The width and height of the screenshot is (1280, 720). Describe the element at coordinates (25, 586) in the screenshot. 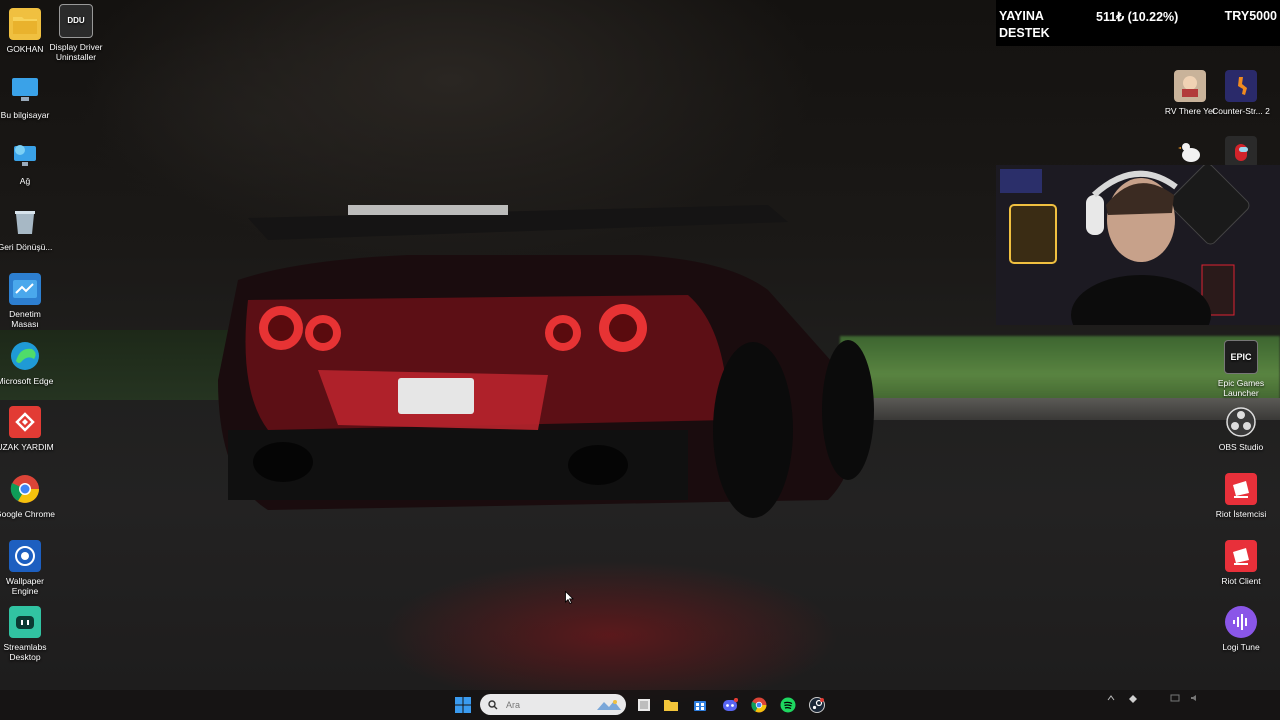

I see `desktop-icon-label: Wallpaper Engine` at that location.